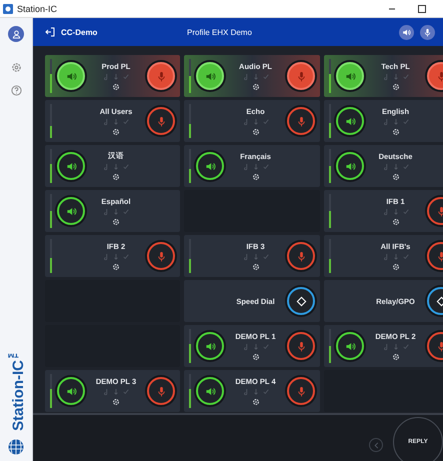 The image size is (443, 461). What do you see at coordinates (427, 32) in the screenshot?
I see `microphone-button` at bounding box center [427, 32].